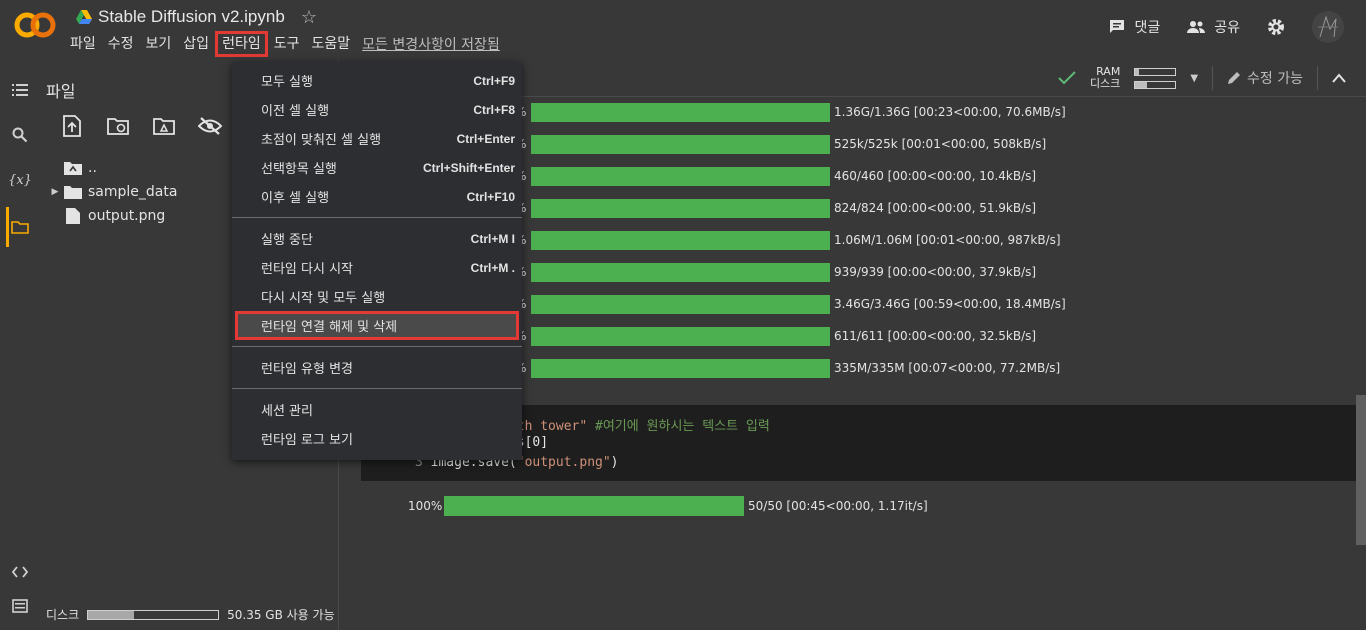 This screenshot has width=1366, height=630. Describe the element at coordinates (1147, 28) in the screenshot. I see `comments-label: 댓글` at that location.